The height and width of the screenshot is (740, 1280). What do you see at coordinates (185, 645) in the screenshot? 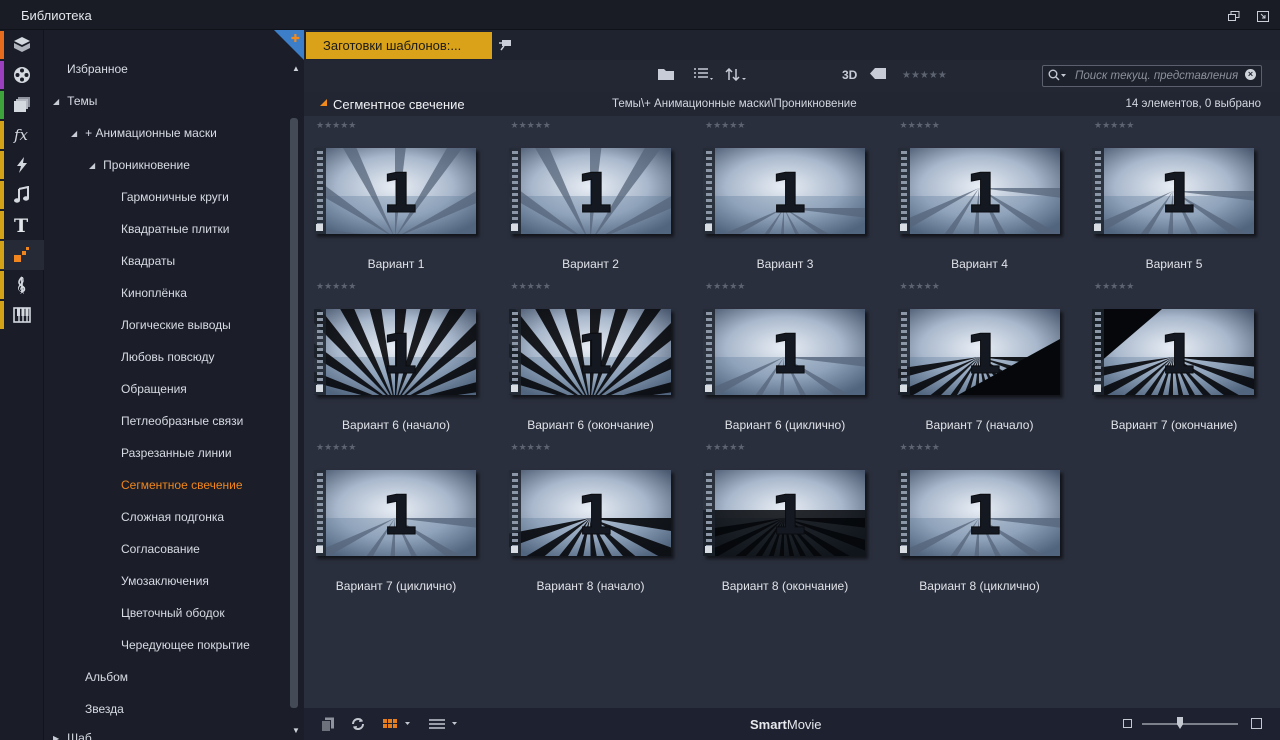
I see `tree-node-theme-item: Чередующее покрытие` at bounding box center [185, 645].